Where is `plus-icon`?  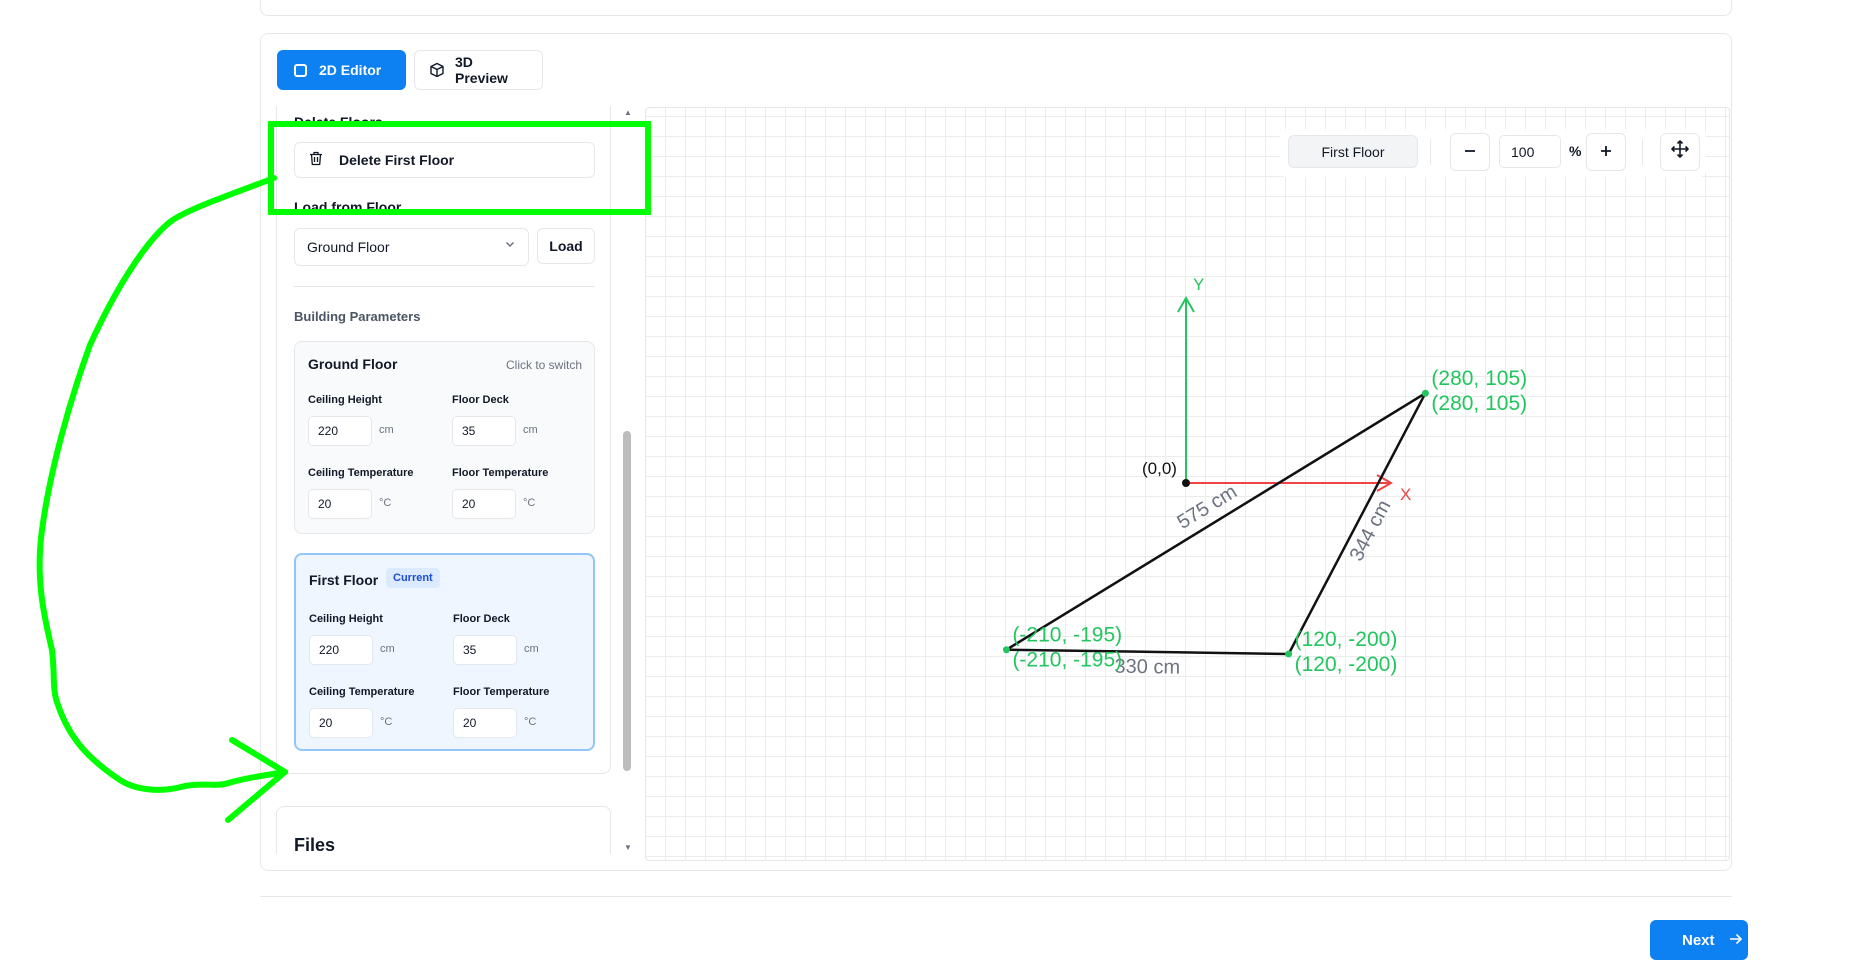
plus-icon is located at coordinates (1606, 152).